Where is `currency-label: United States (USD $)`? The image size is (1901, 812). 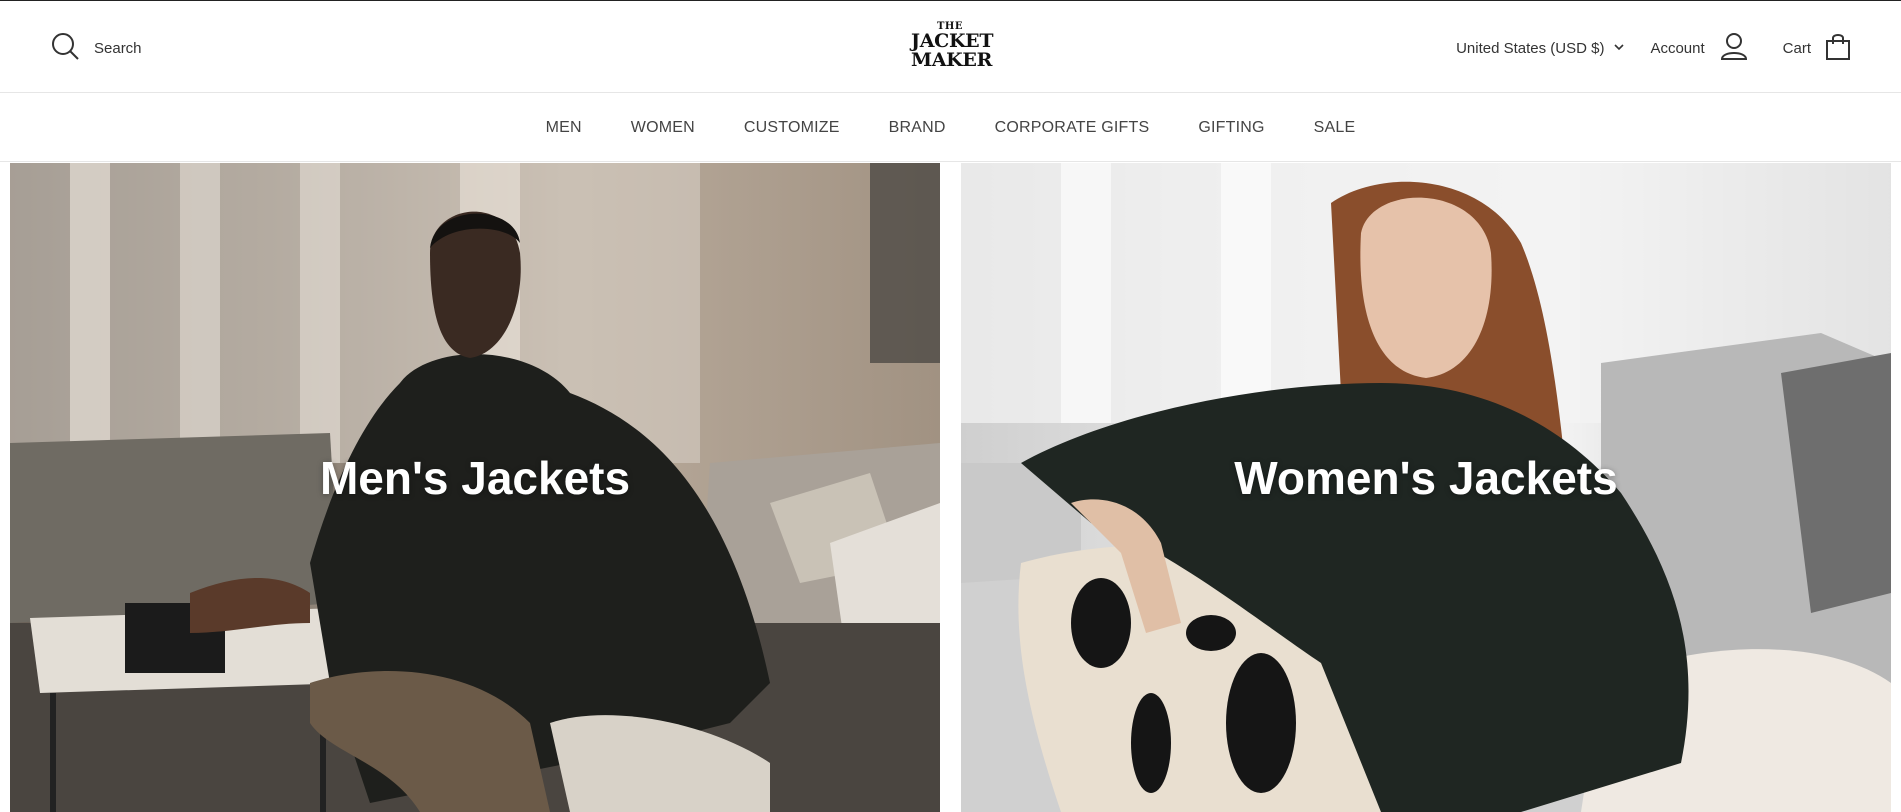
currency-label: United States (USD $) is located at coordinates (1530, 48).